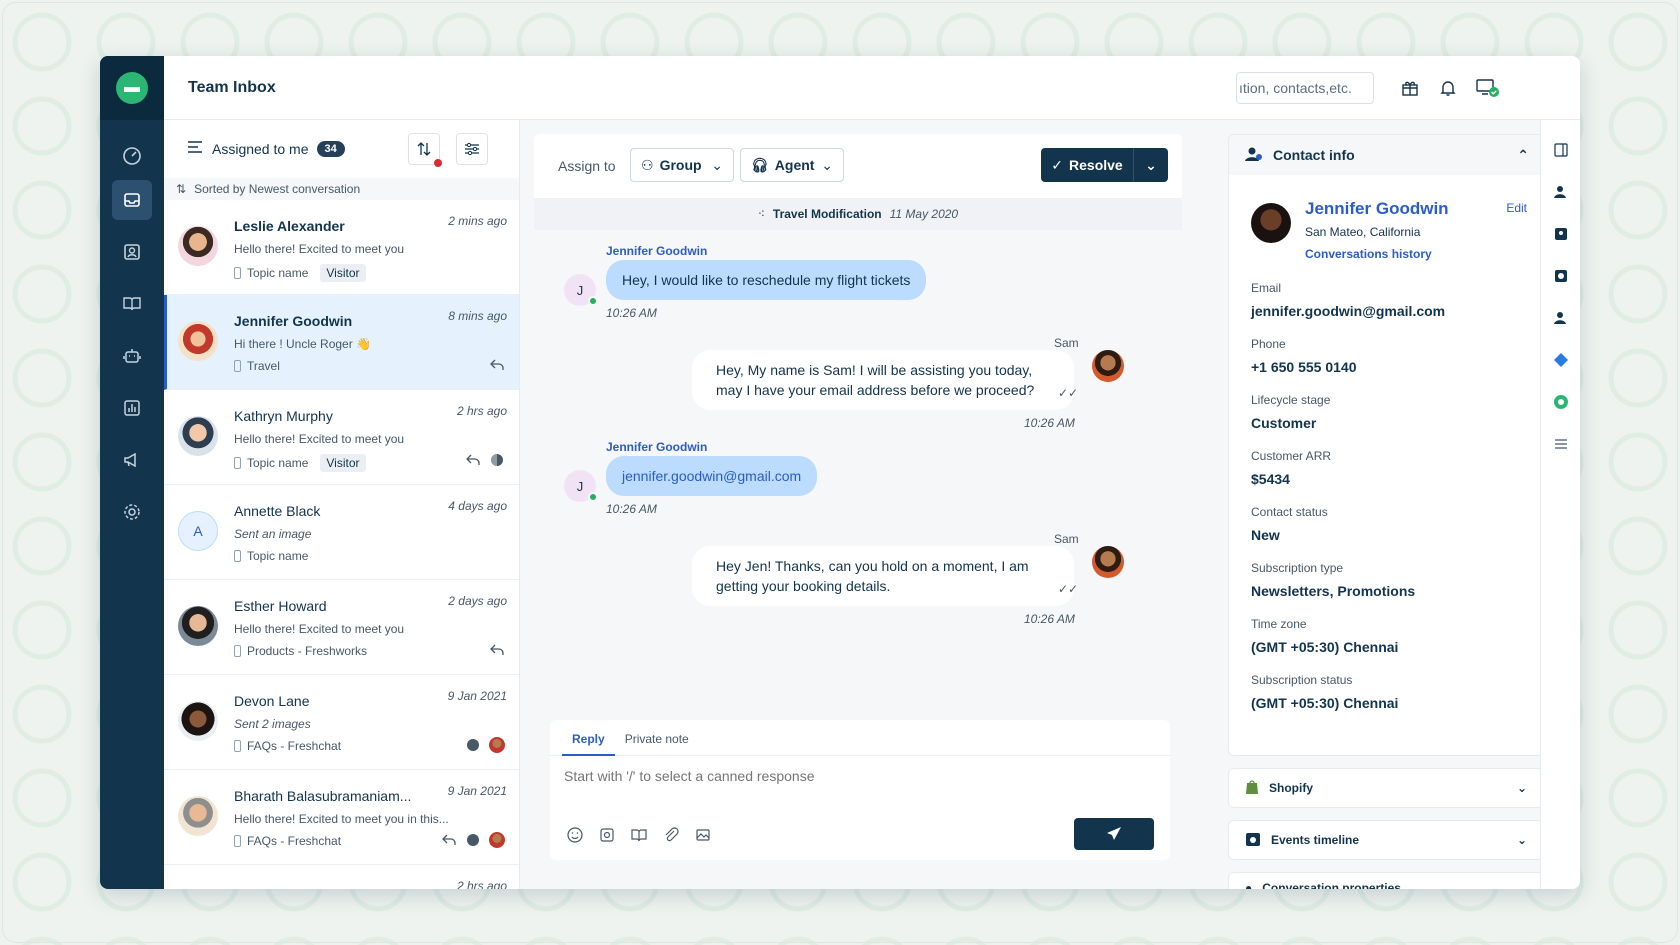 Image resolution: width=1680 pixels, height=945 pixels. What do you see at coordinates (1386, 155) in the screenshot?
I see `contact-info-header: Contact info ⌃` at bounding box center [1386, 155].